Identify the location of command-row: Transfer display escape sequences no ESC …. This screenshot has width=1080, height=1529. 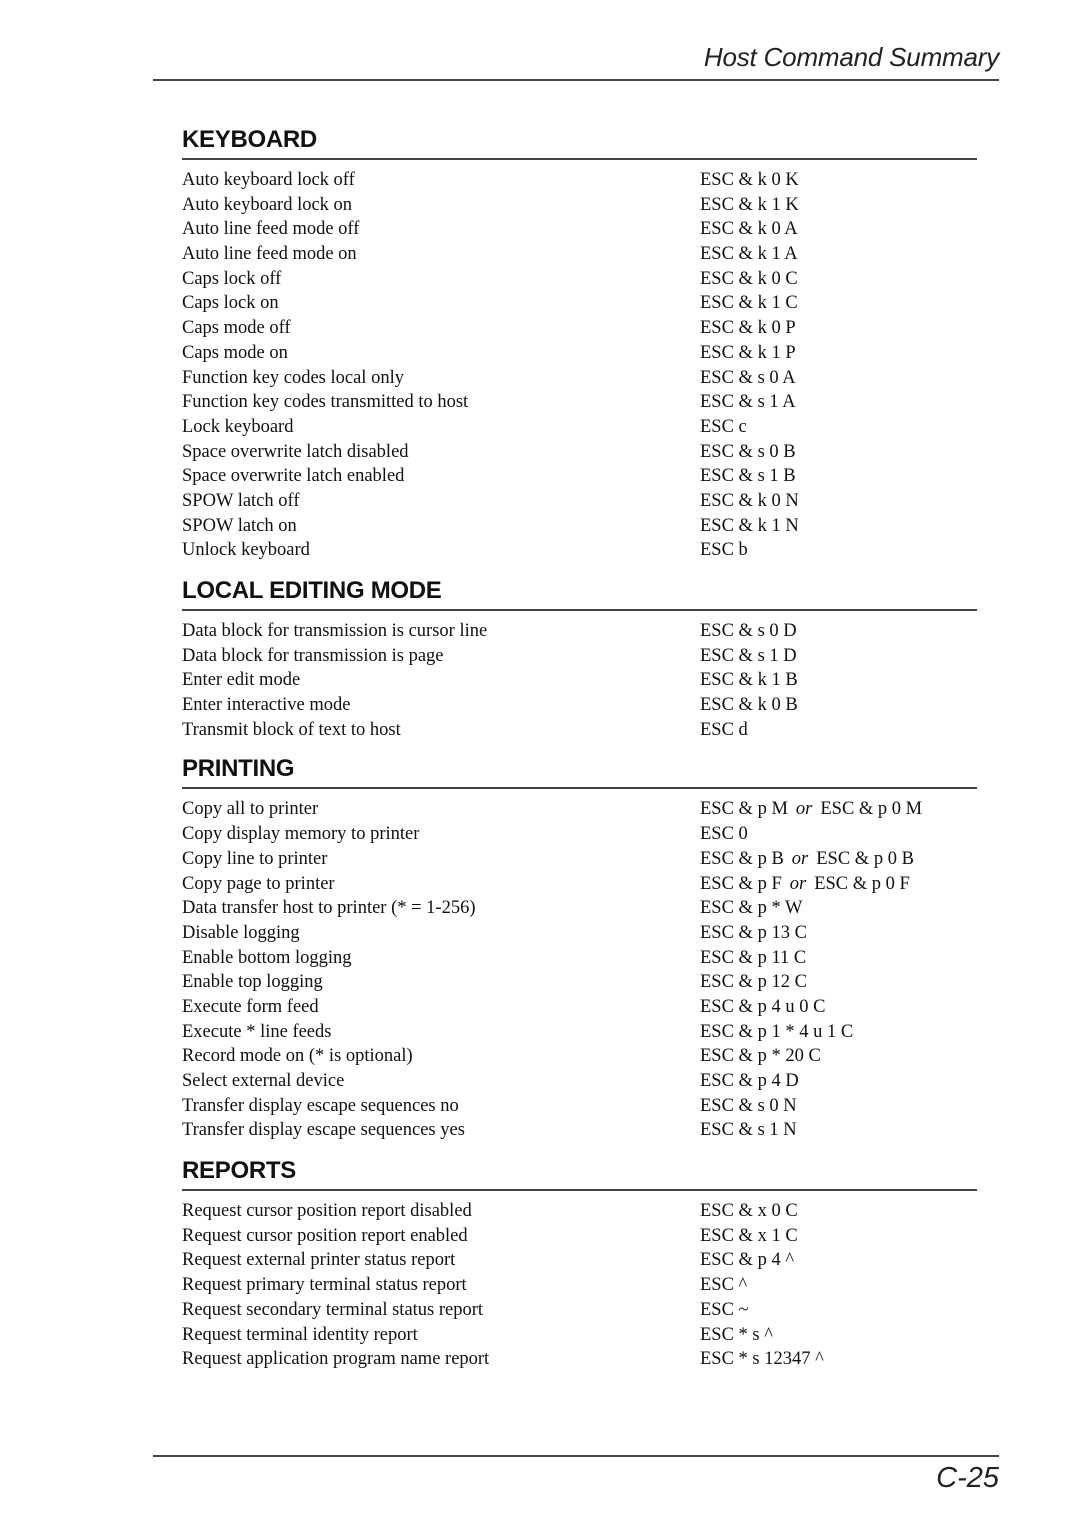
(579, 1106).